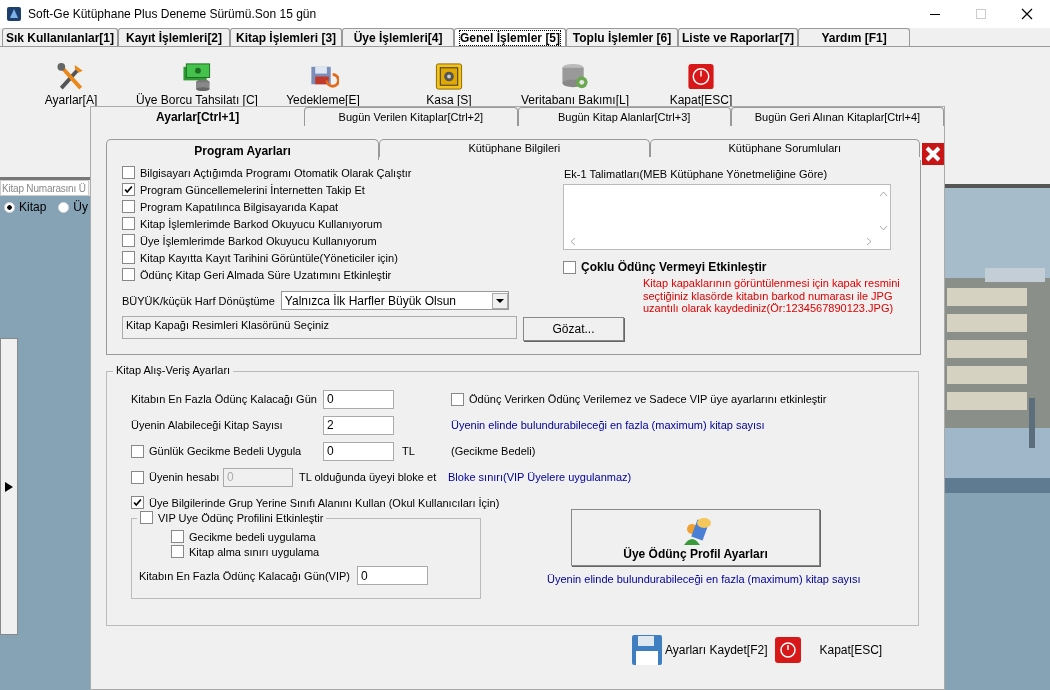 This screenshot has width=1050, height=690. What do you see at coordinates (828, 650) in the screenshot?
I see `close-button: Kapat[ESC]` at bounding box center [828, 650].